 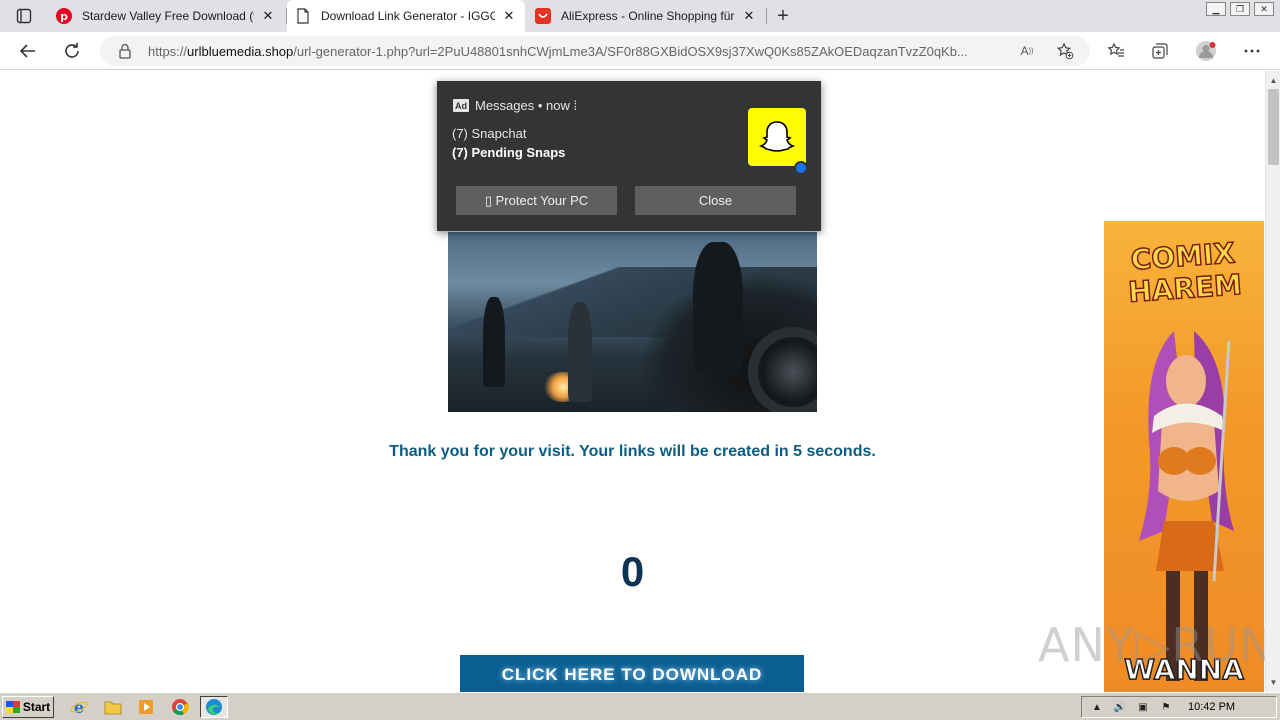 What do you see at coordinates (509, 152) in the screenshot?
I see `notification-line-2: (7) Pending Snaps` at bounding box center [509, 152].